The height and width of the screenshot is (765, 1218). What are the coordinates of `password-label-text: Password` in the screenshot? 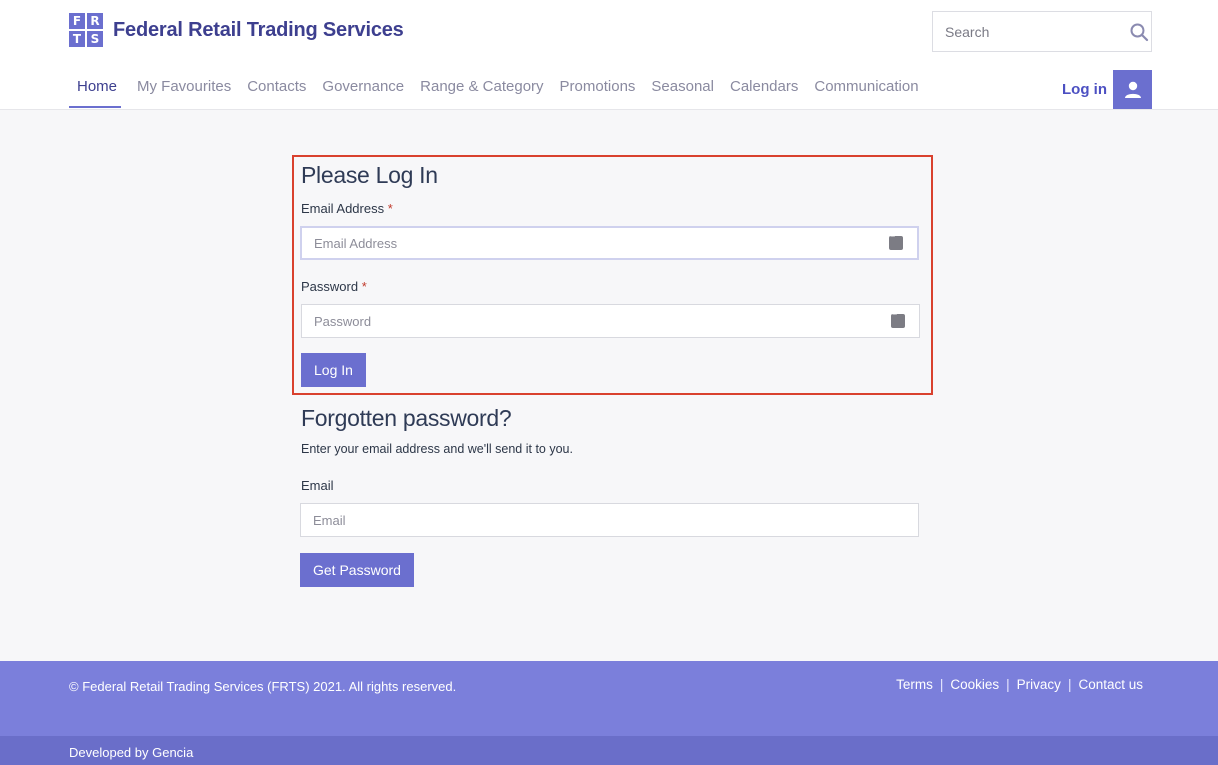 It's located at (330, 286).